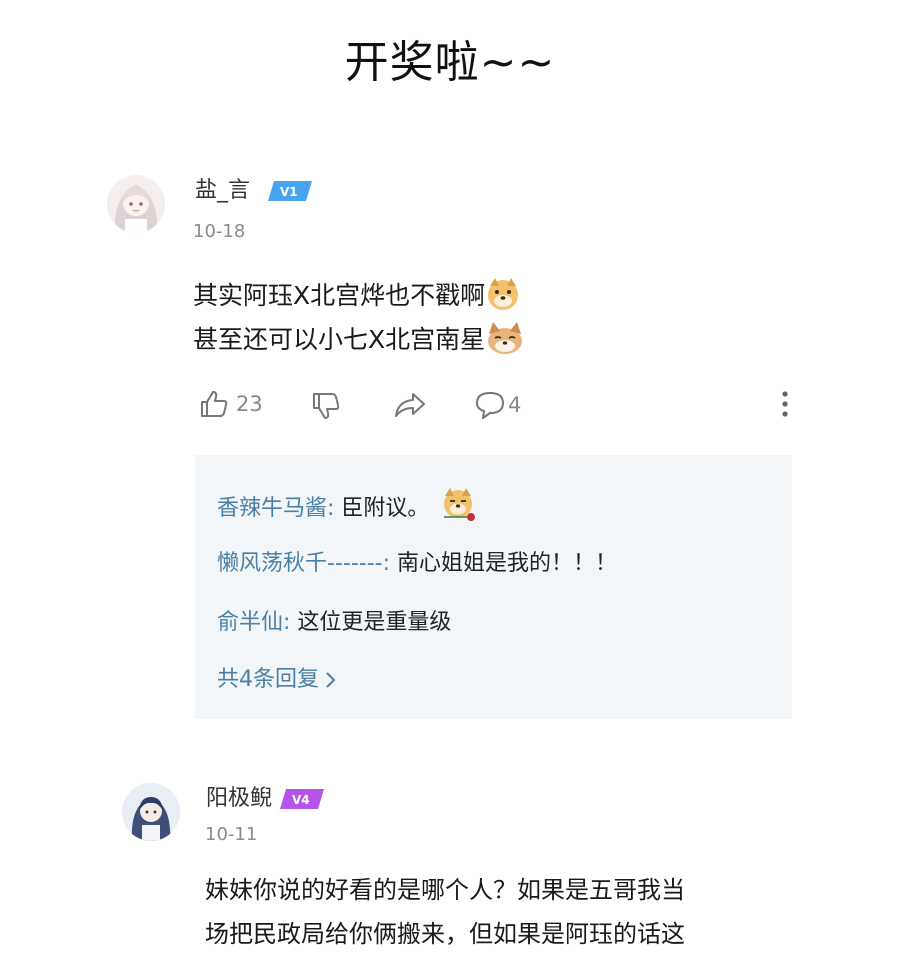  I want to click on more-vertical-icon, so click(785, 404).